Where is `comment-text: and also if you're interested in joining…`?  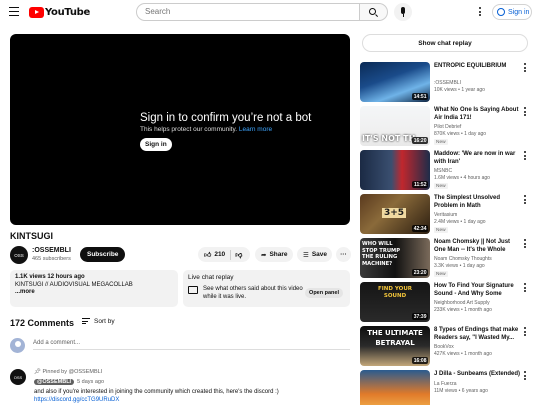
comment-text: and also if you're interested in joining… is located at coordinates (156, 392).